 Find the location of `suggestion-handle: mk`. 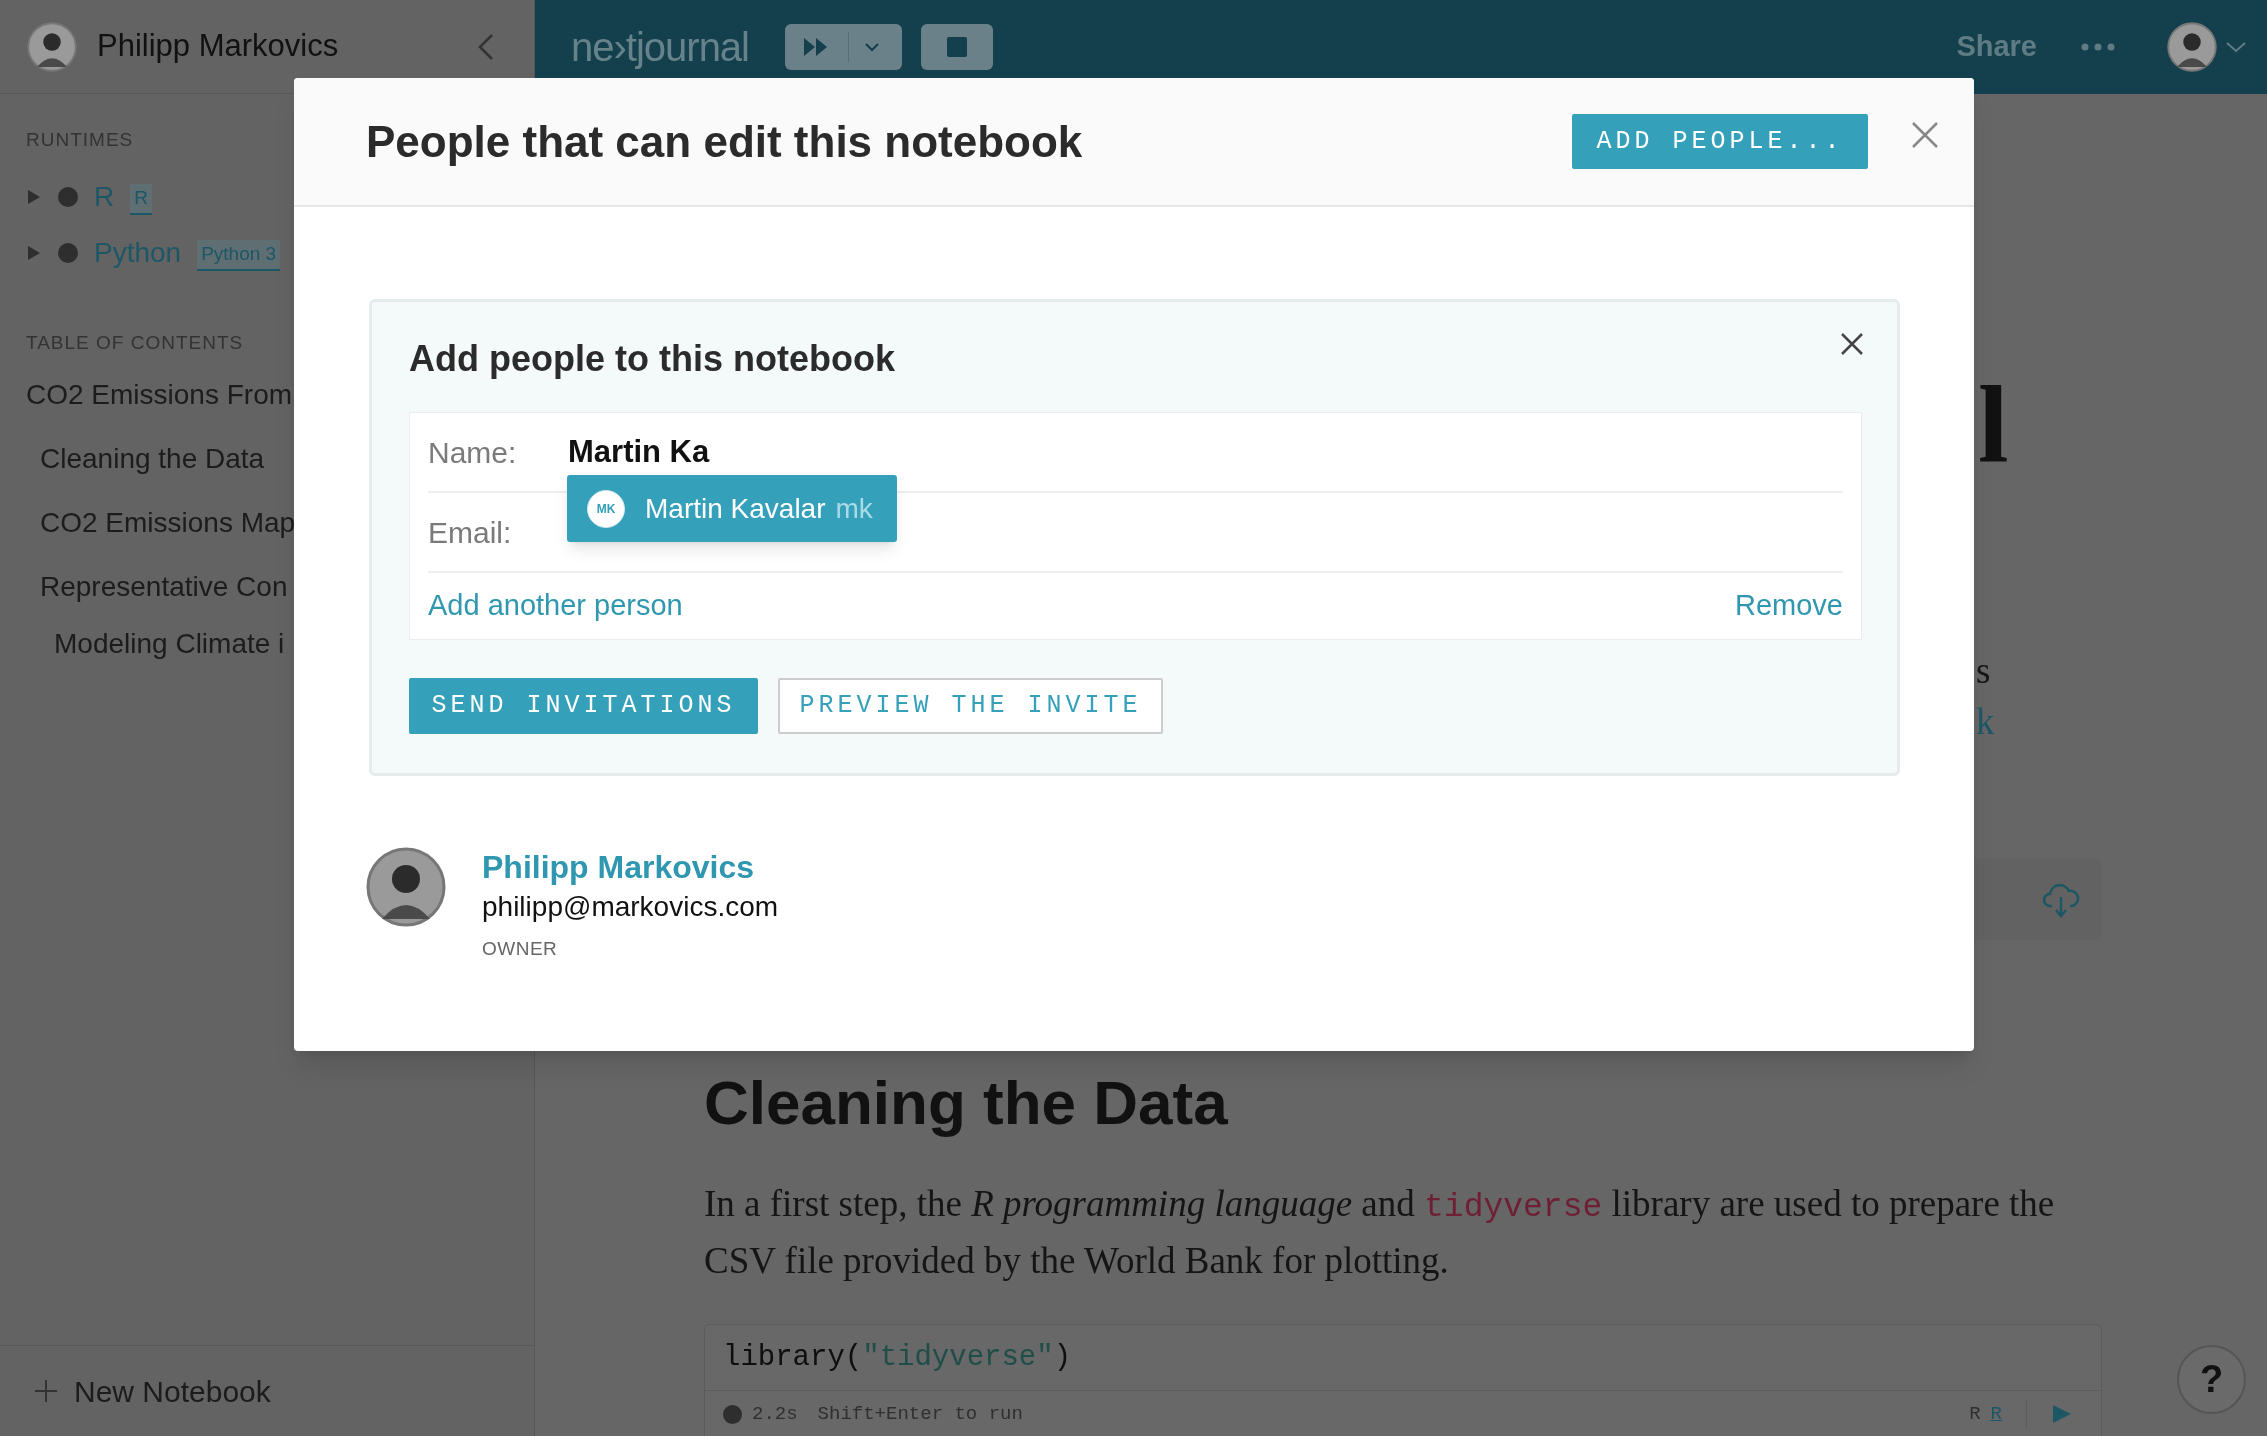

suggestion-handle: mk is located at coordinates (854, 508).